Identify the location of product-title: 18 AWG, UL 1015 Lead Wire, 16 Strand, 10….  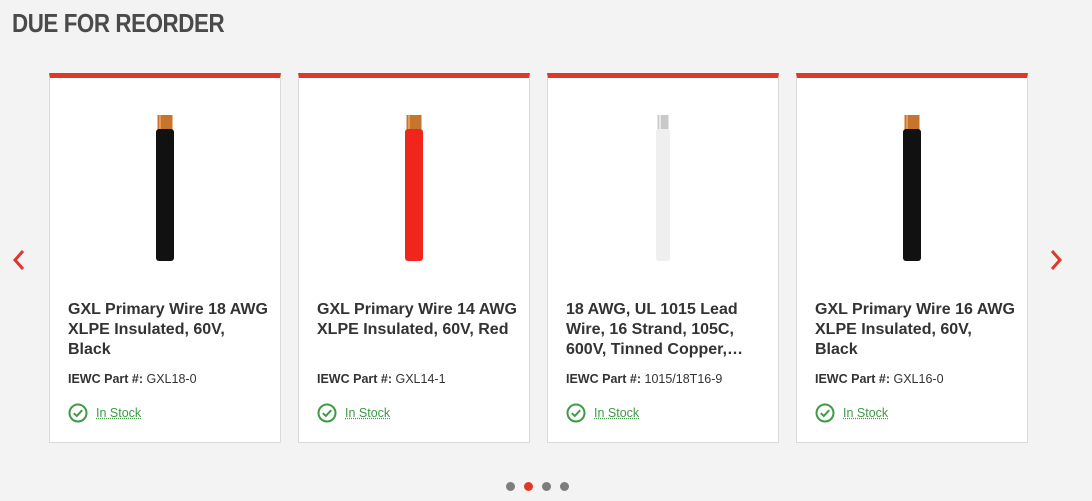
(666, 330).